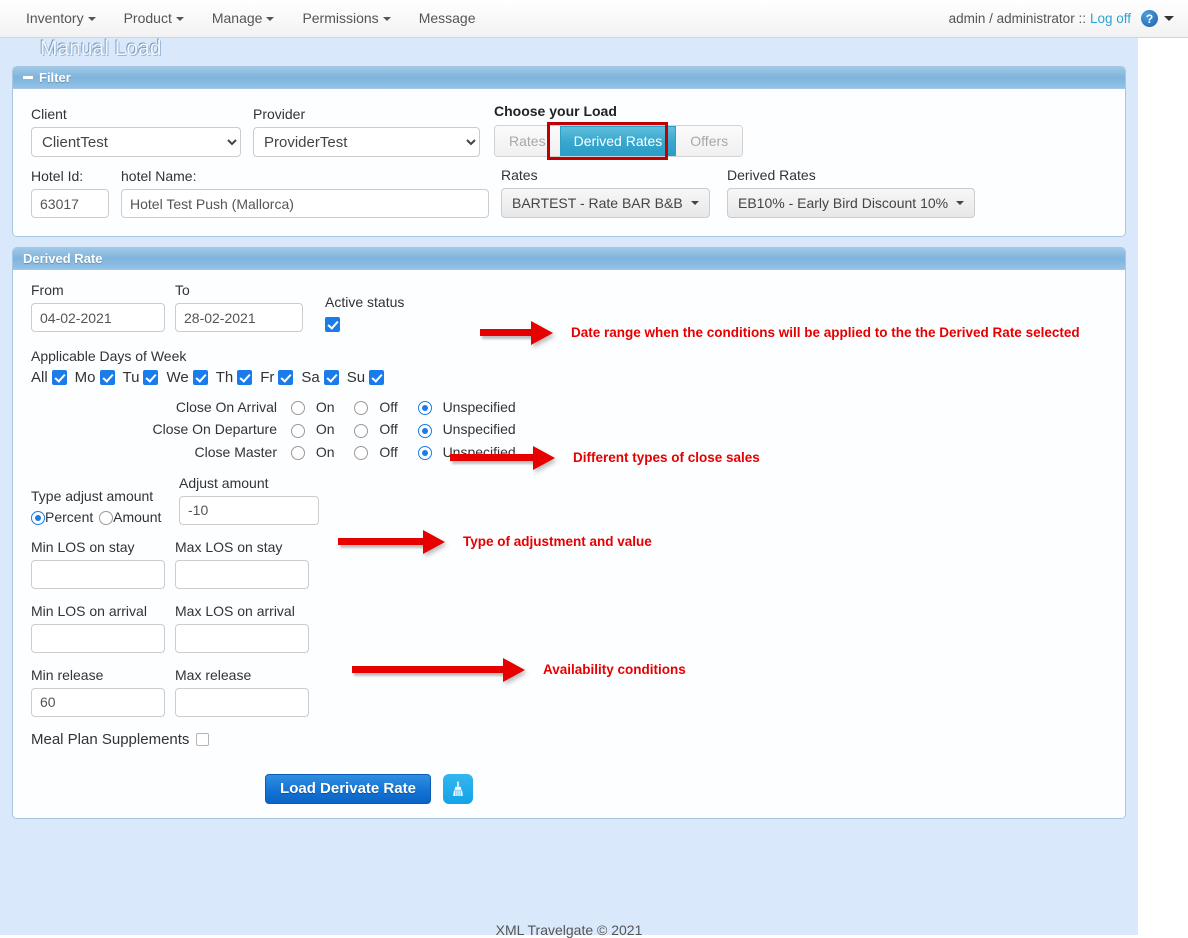  What do you see at coordinates (361, 452) in the screenshot?
I see `close-master-radio-off` at bounding box center [361, 452].